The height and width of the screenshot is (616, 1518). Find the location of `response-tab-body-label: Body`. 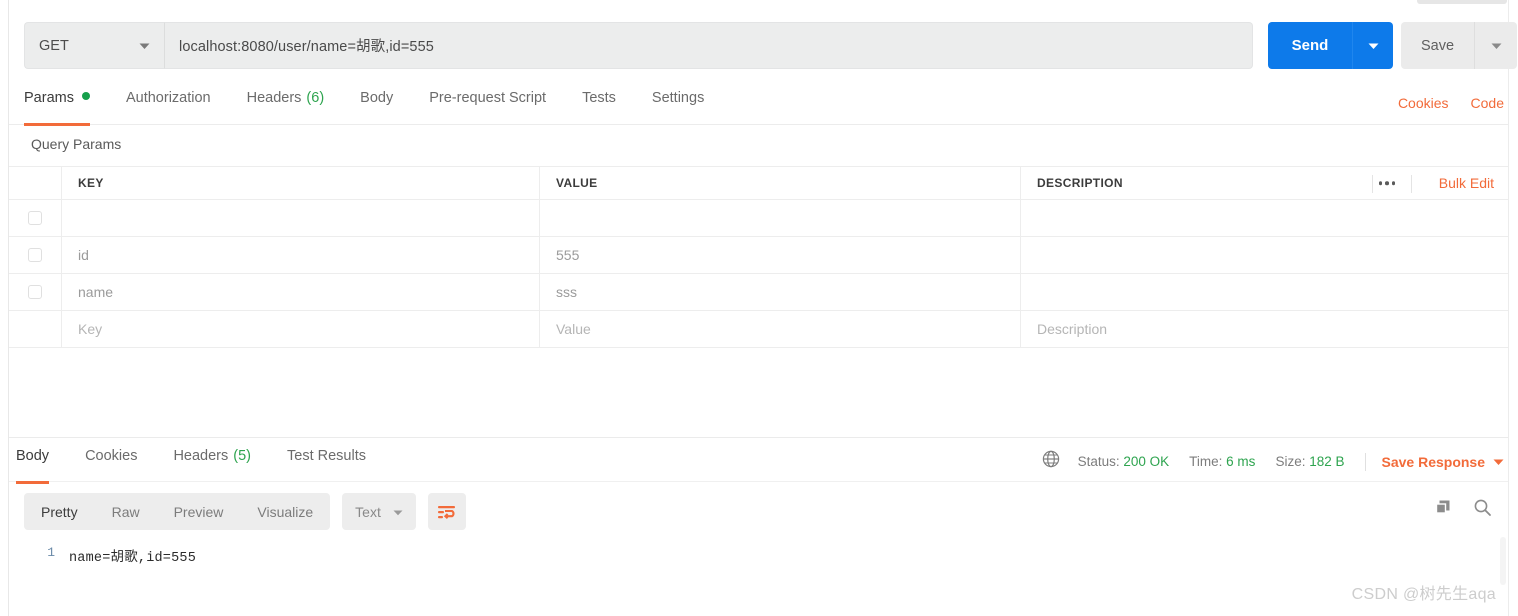

response-tab-body-label: Body is located at coordinates (33, 456).